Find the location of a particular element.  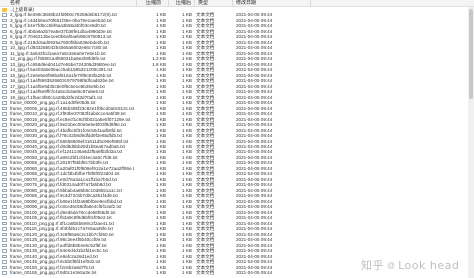

column-header: 名称 压缩前 压缩后 类型 修改日期 is located at coordinates (237, 3).